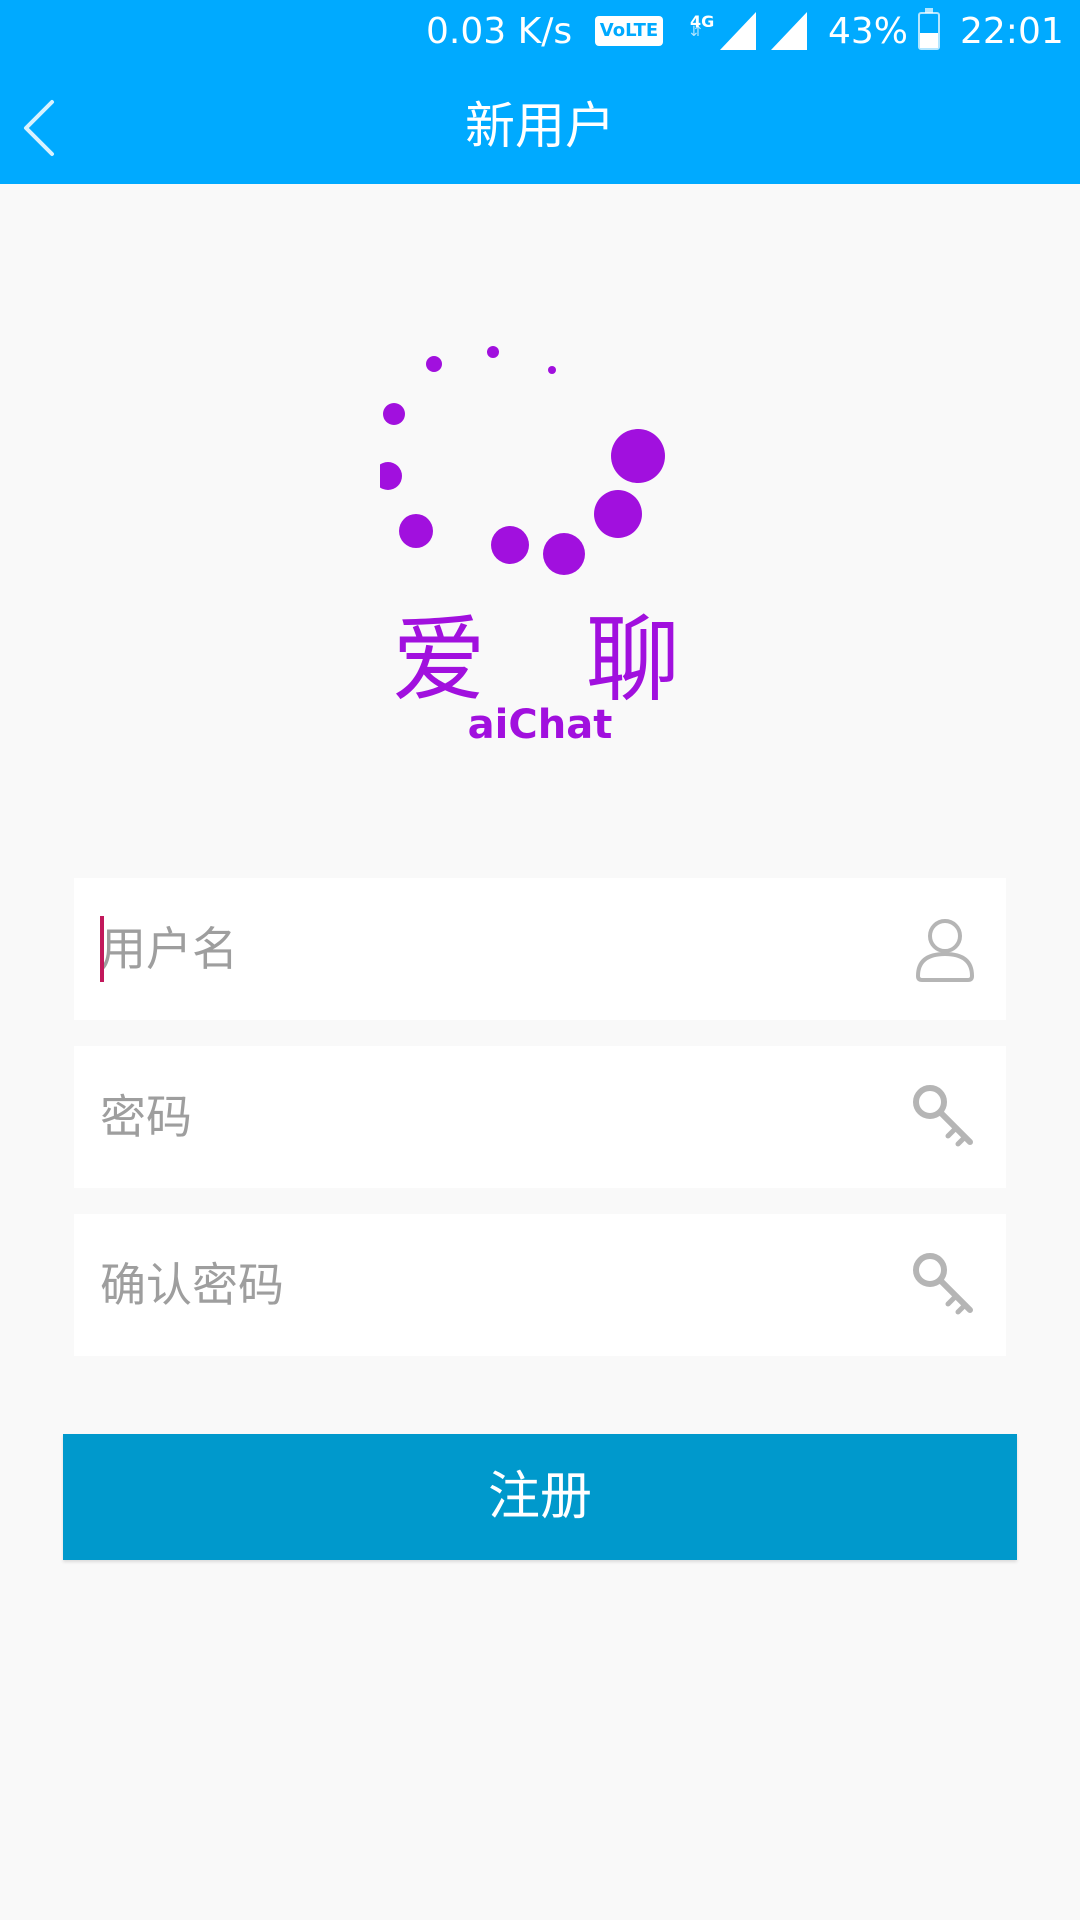 The image size is (1080, 1920). I want to click on logo-char-ai: 爱, so click(439, 660).